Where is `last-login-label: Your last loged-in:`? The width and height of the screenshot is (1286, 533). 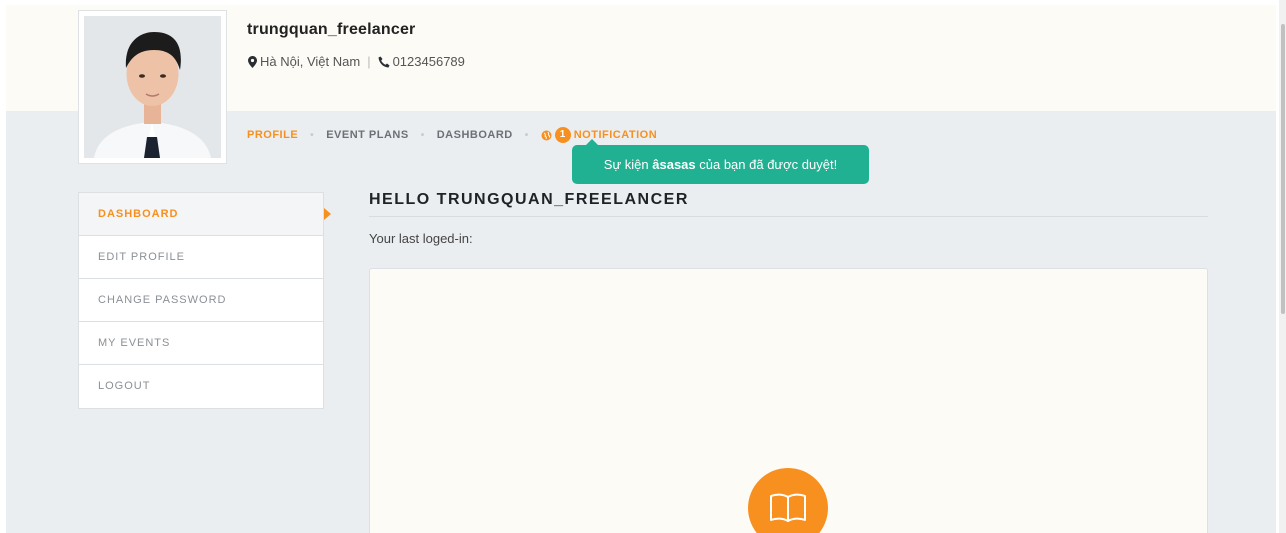 last-login-label: Your last loged-in: is located at coordinates (421, 238).